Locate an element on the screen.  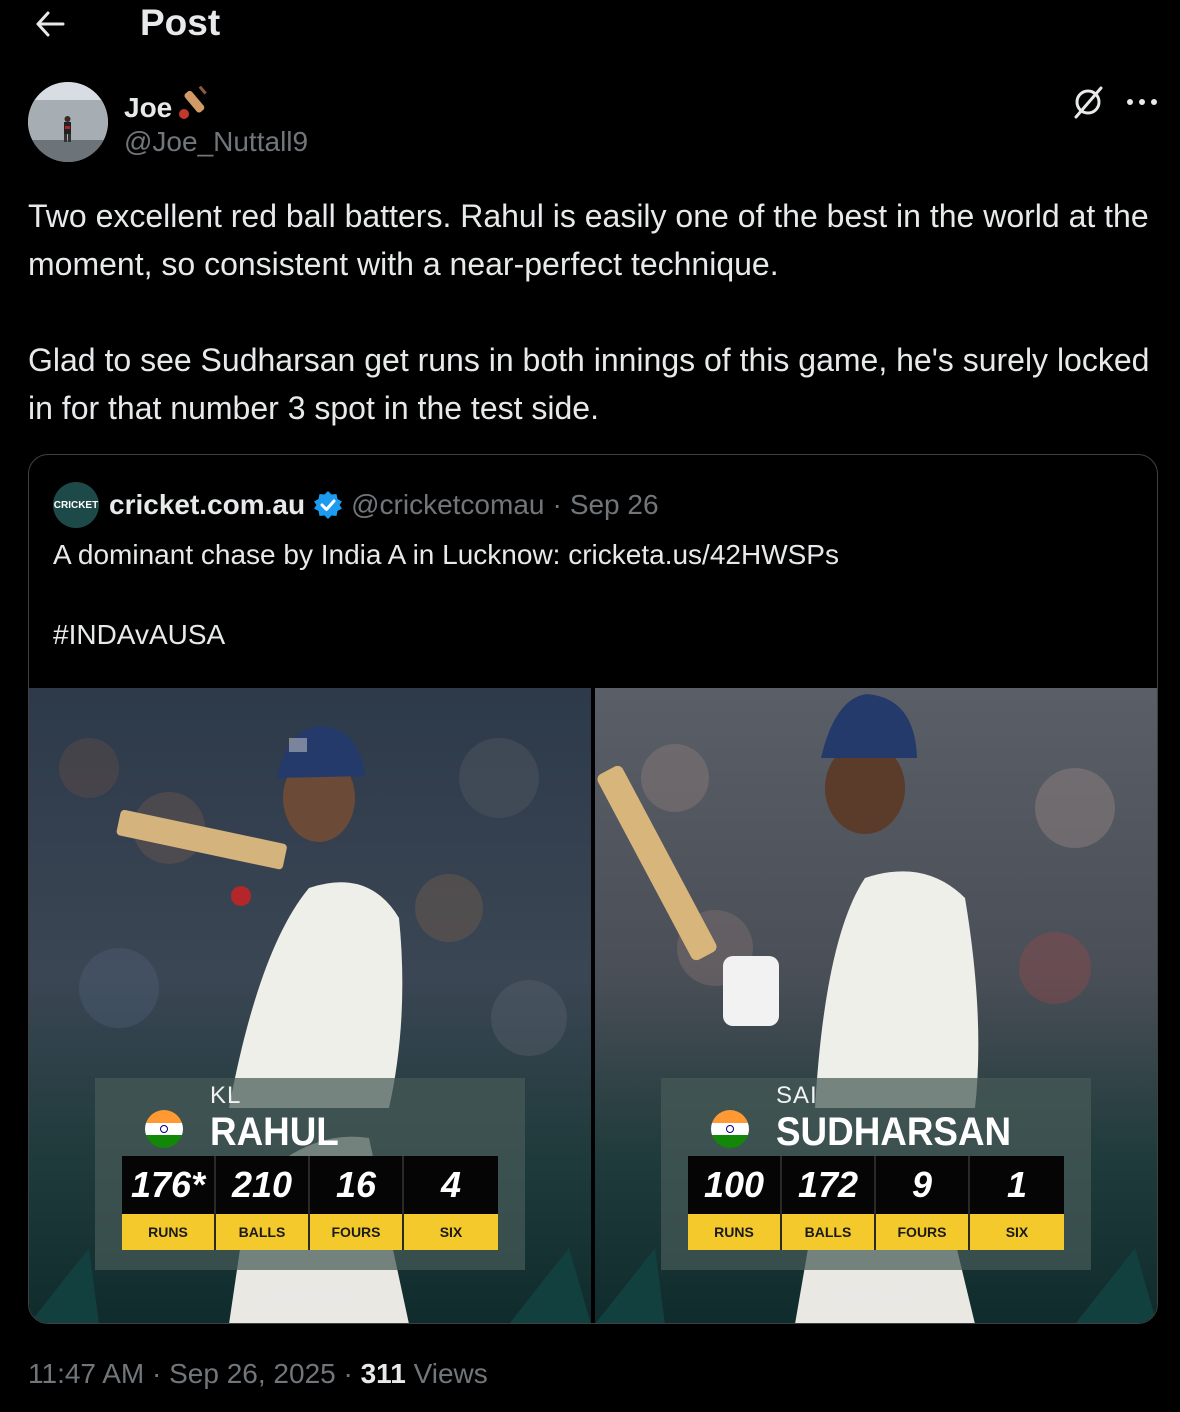
logo-text: CRICKET is located at coordinates (76, 505).